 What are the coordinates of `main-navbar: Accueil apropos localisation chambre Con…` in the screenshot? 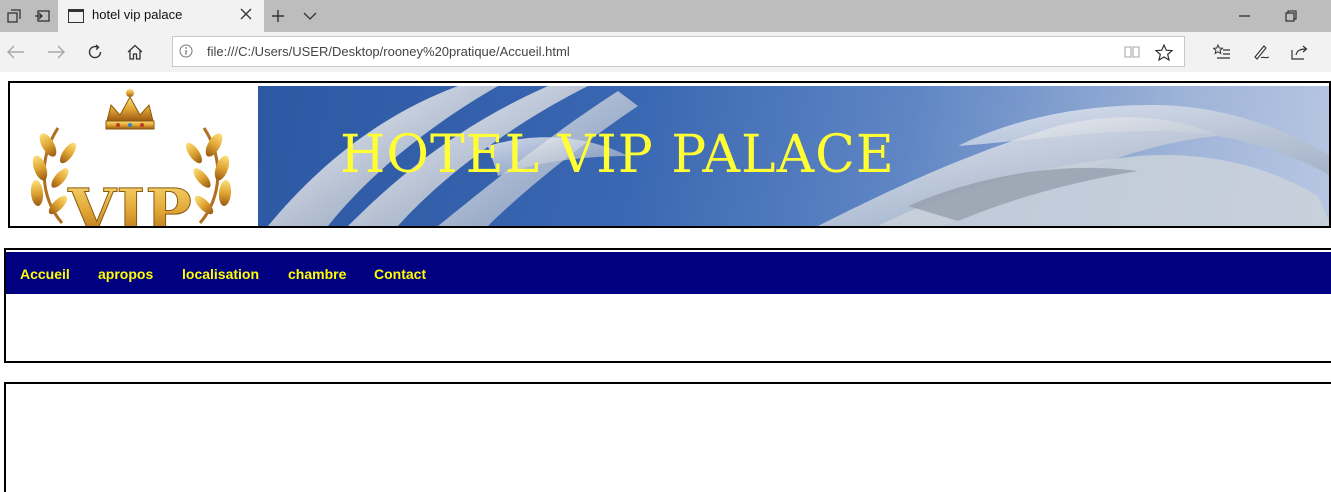 It's located at (668, 273).